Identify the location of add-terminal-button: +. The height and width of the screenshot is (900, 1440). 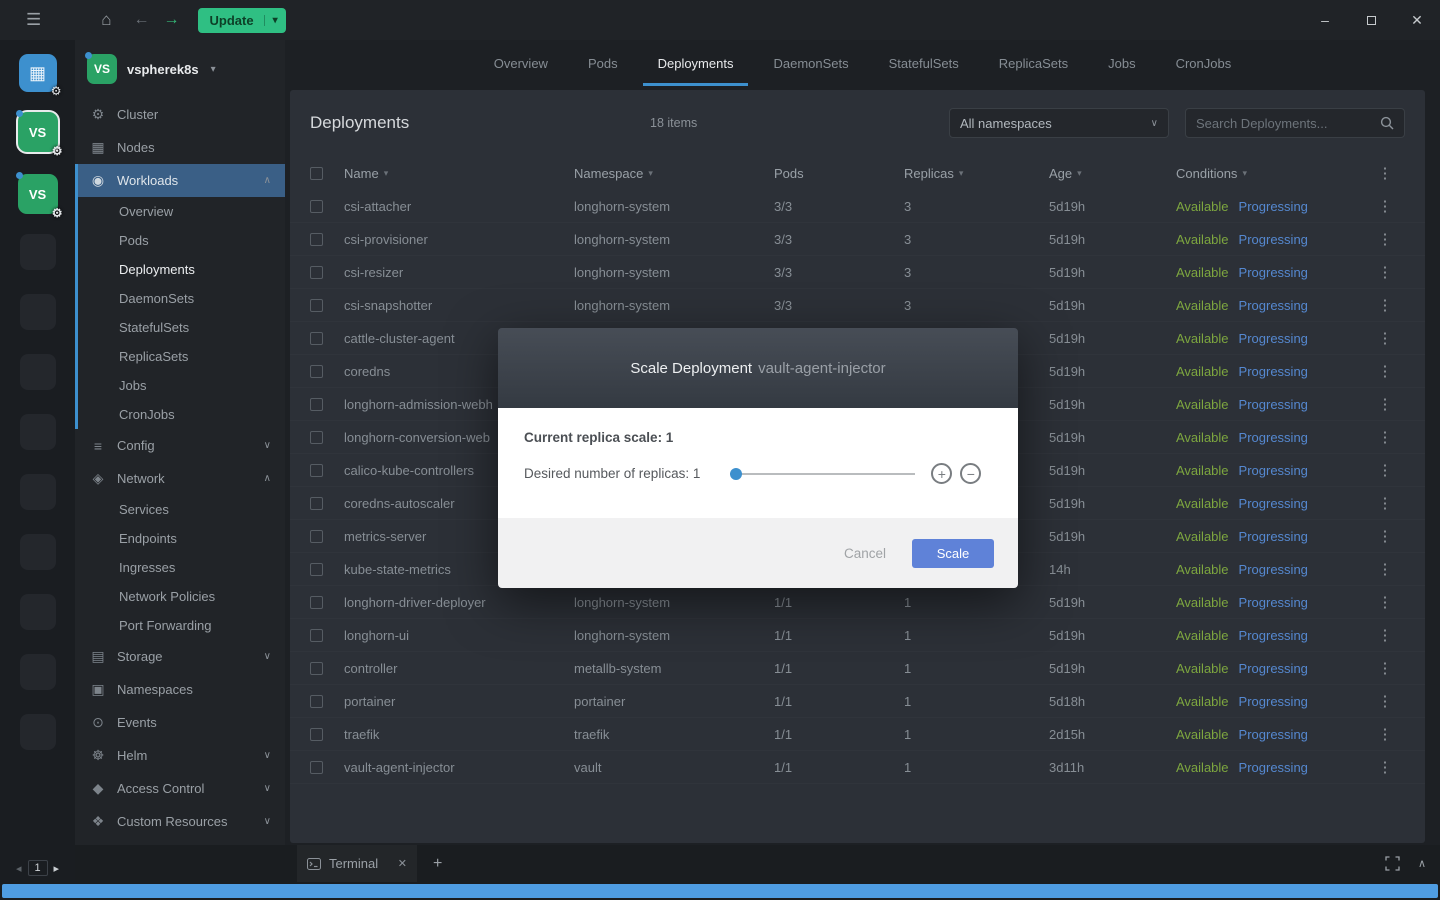
(437, 864).